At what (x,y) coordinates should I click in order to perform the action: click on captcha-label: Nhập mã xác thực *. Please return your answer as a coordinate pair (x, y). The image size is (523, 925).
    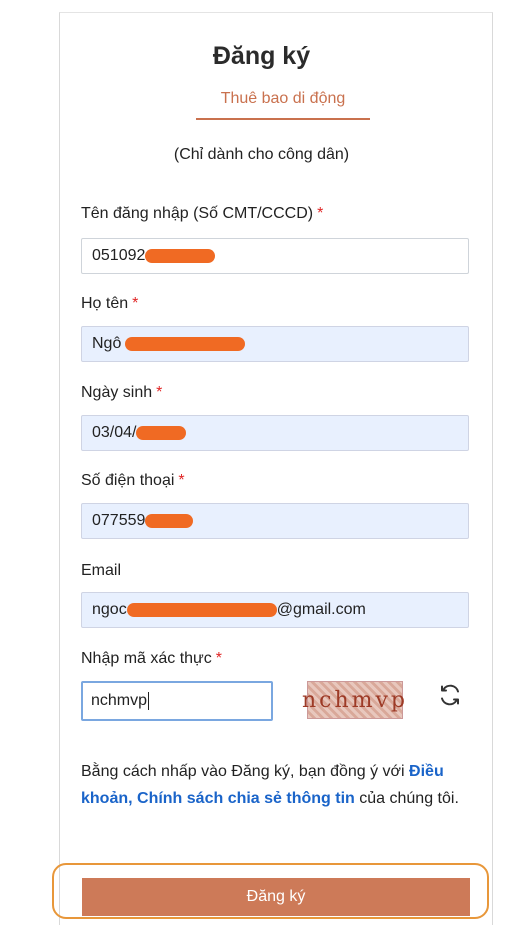
    Looking at the image, I should click on (151, 658).